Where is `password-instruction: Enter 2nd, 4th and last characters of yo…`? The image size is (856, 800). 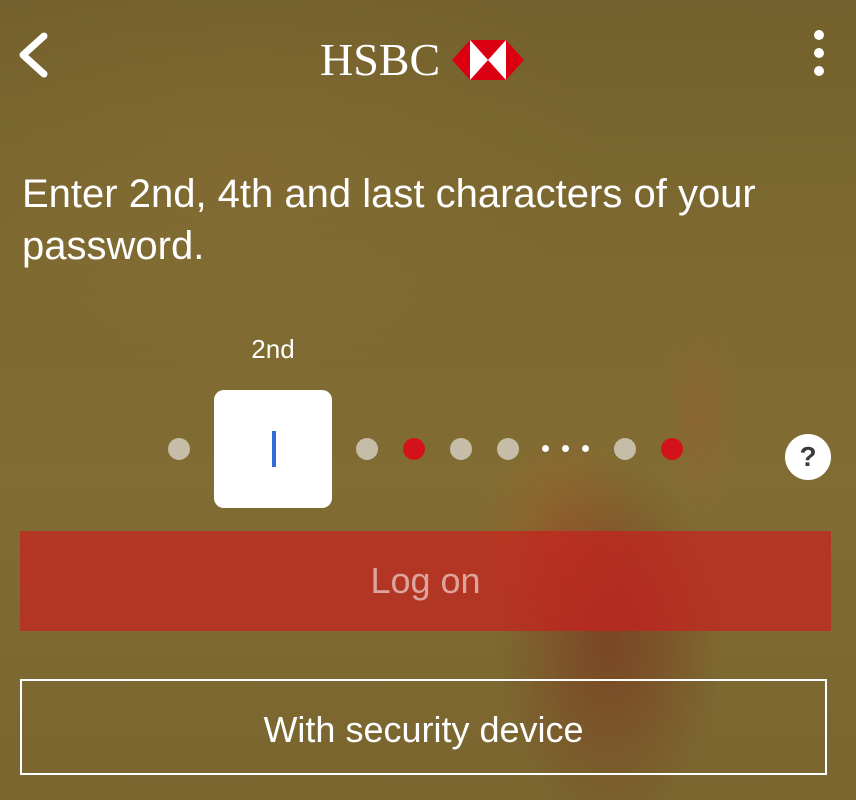
password-instruction: Enter 2nd, 4th and last characters of yo… is located at coordinates (389, 220).